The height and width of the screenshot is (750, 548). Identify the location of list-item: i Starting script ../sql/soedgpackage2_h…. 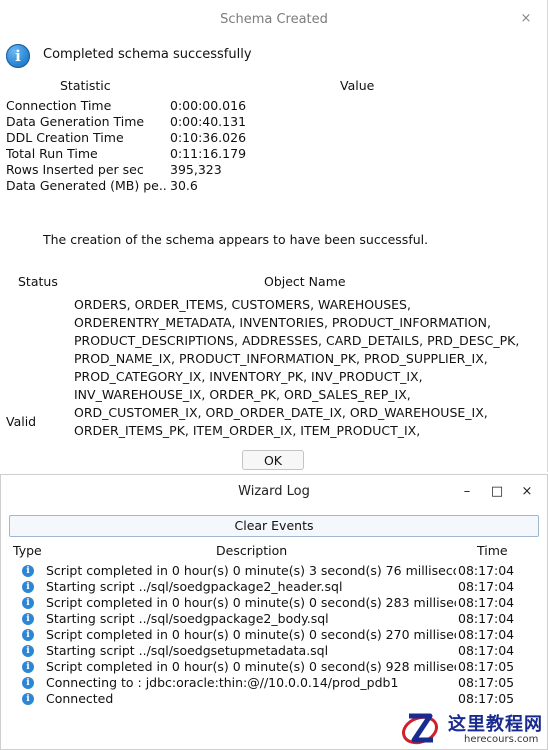
(274, 587).